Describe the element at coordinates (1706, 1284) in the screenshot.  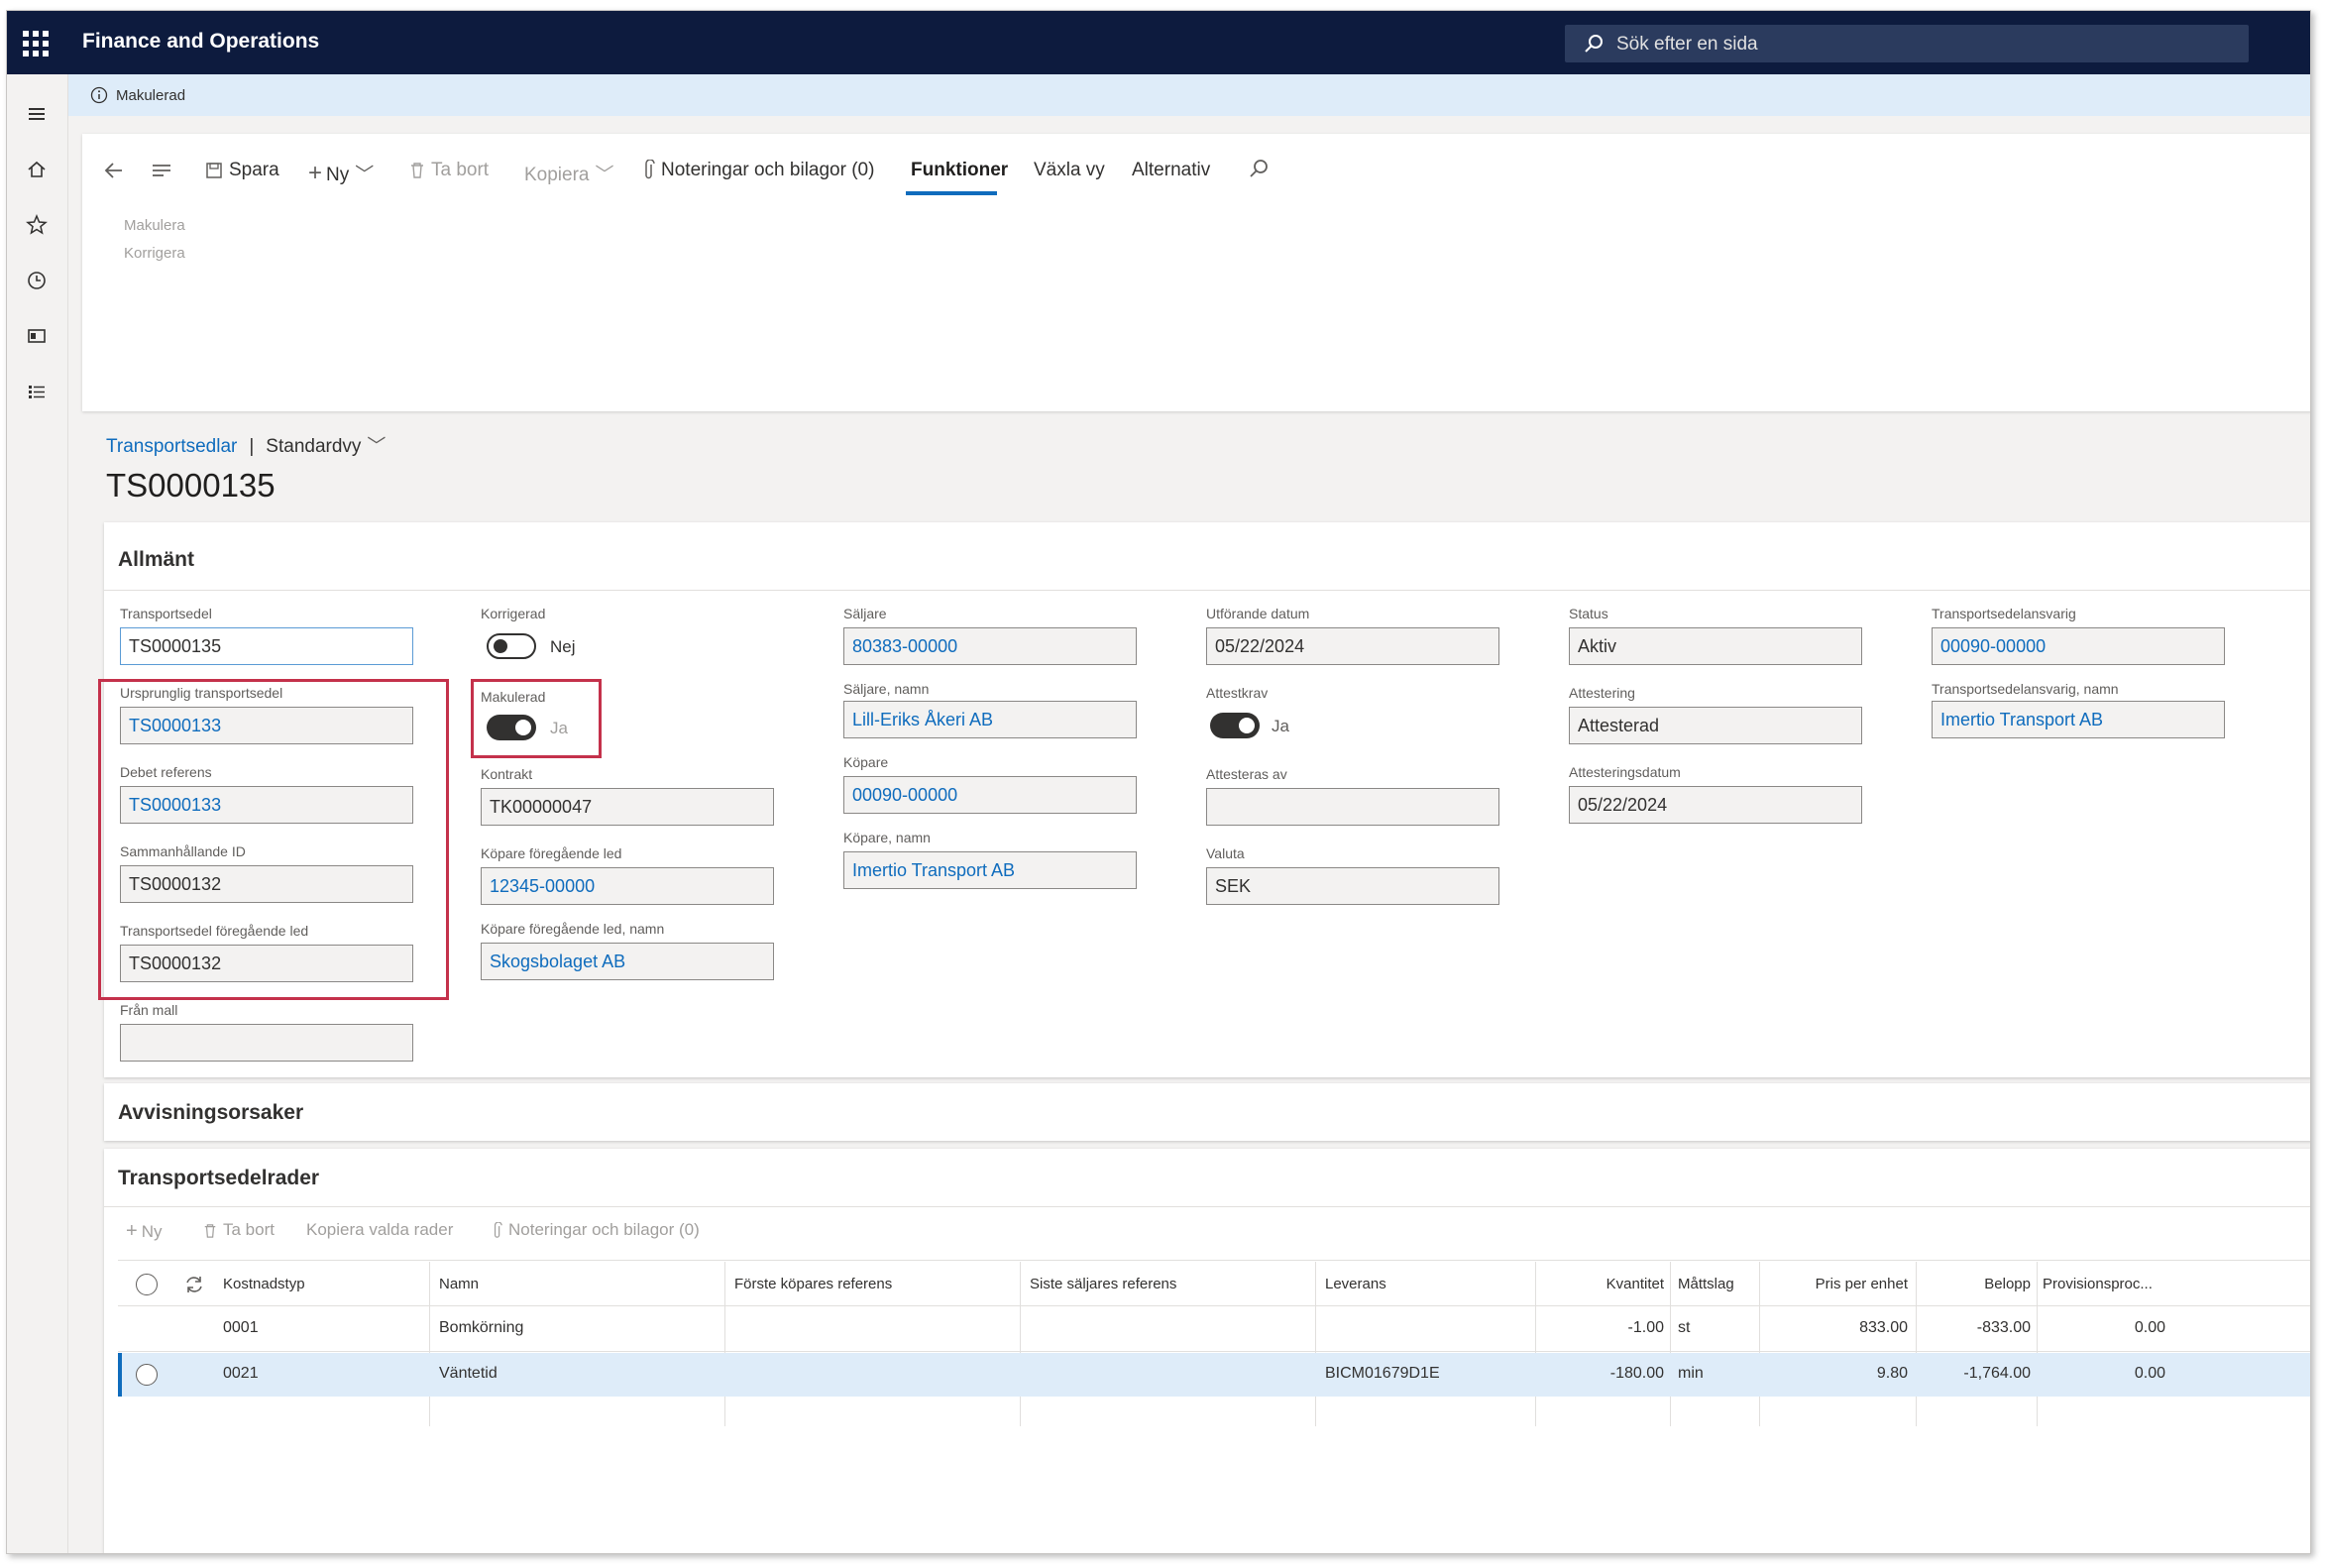
I see `column-header-unit: Måttslag` at that location.